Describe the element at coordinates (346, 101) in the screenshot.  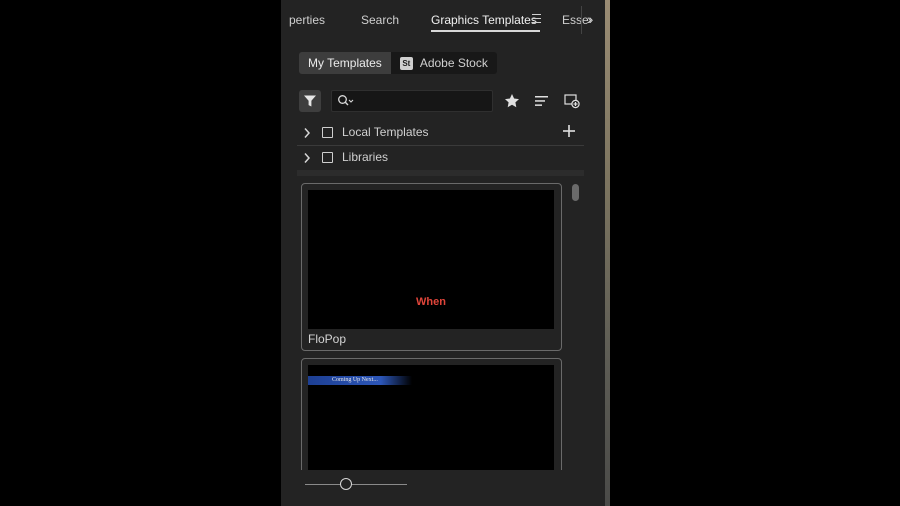
I see `search-icon` at that location.